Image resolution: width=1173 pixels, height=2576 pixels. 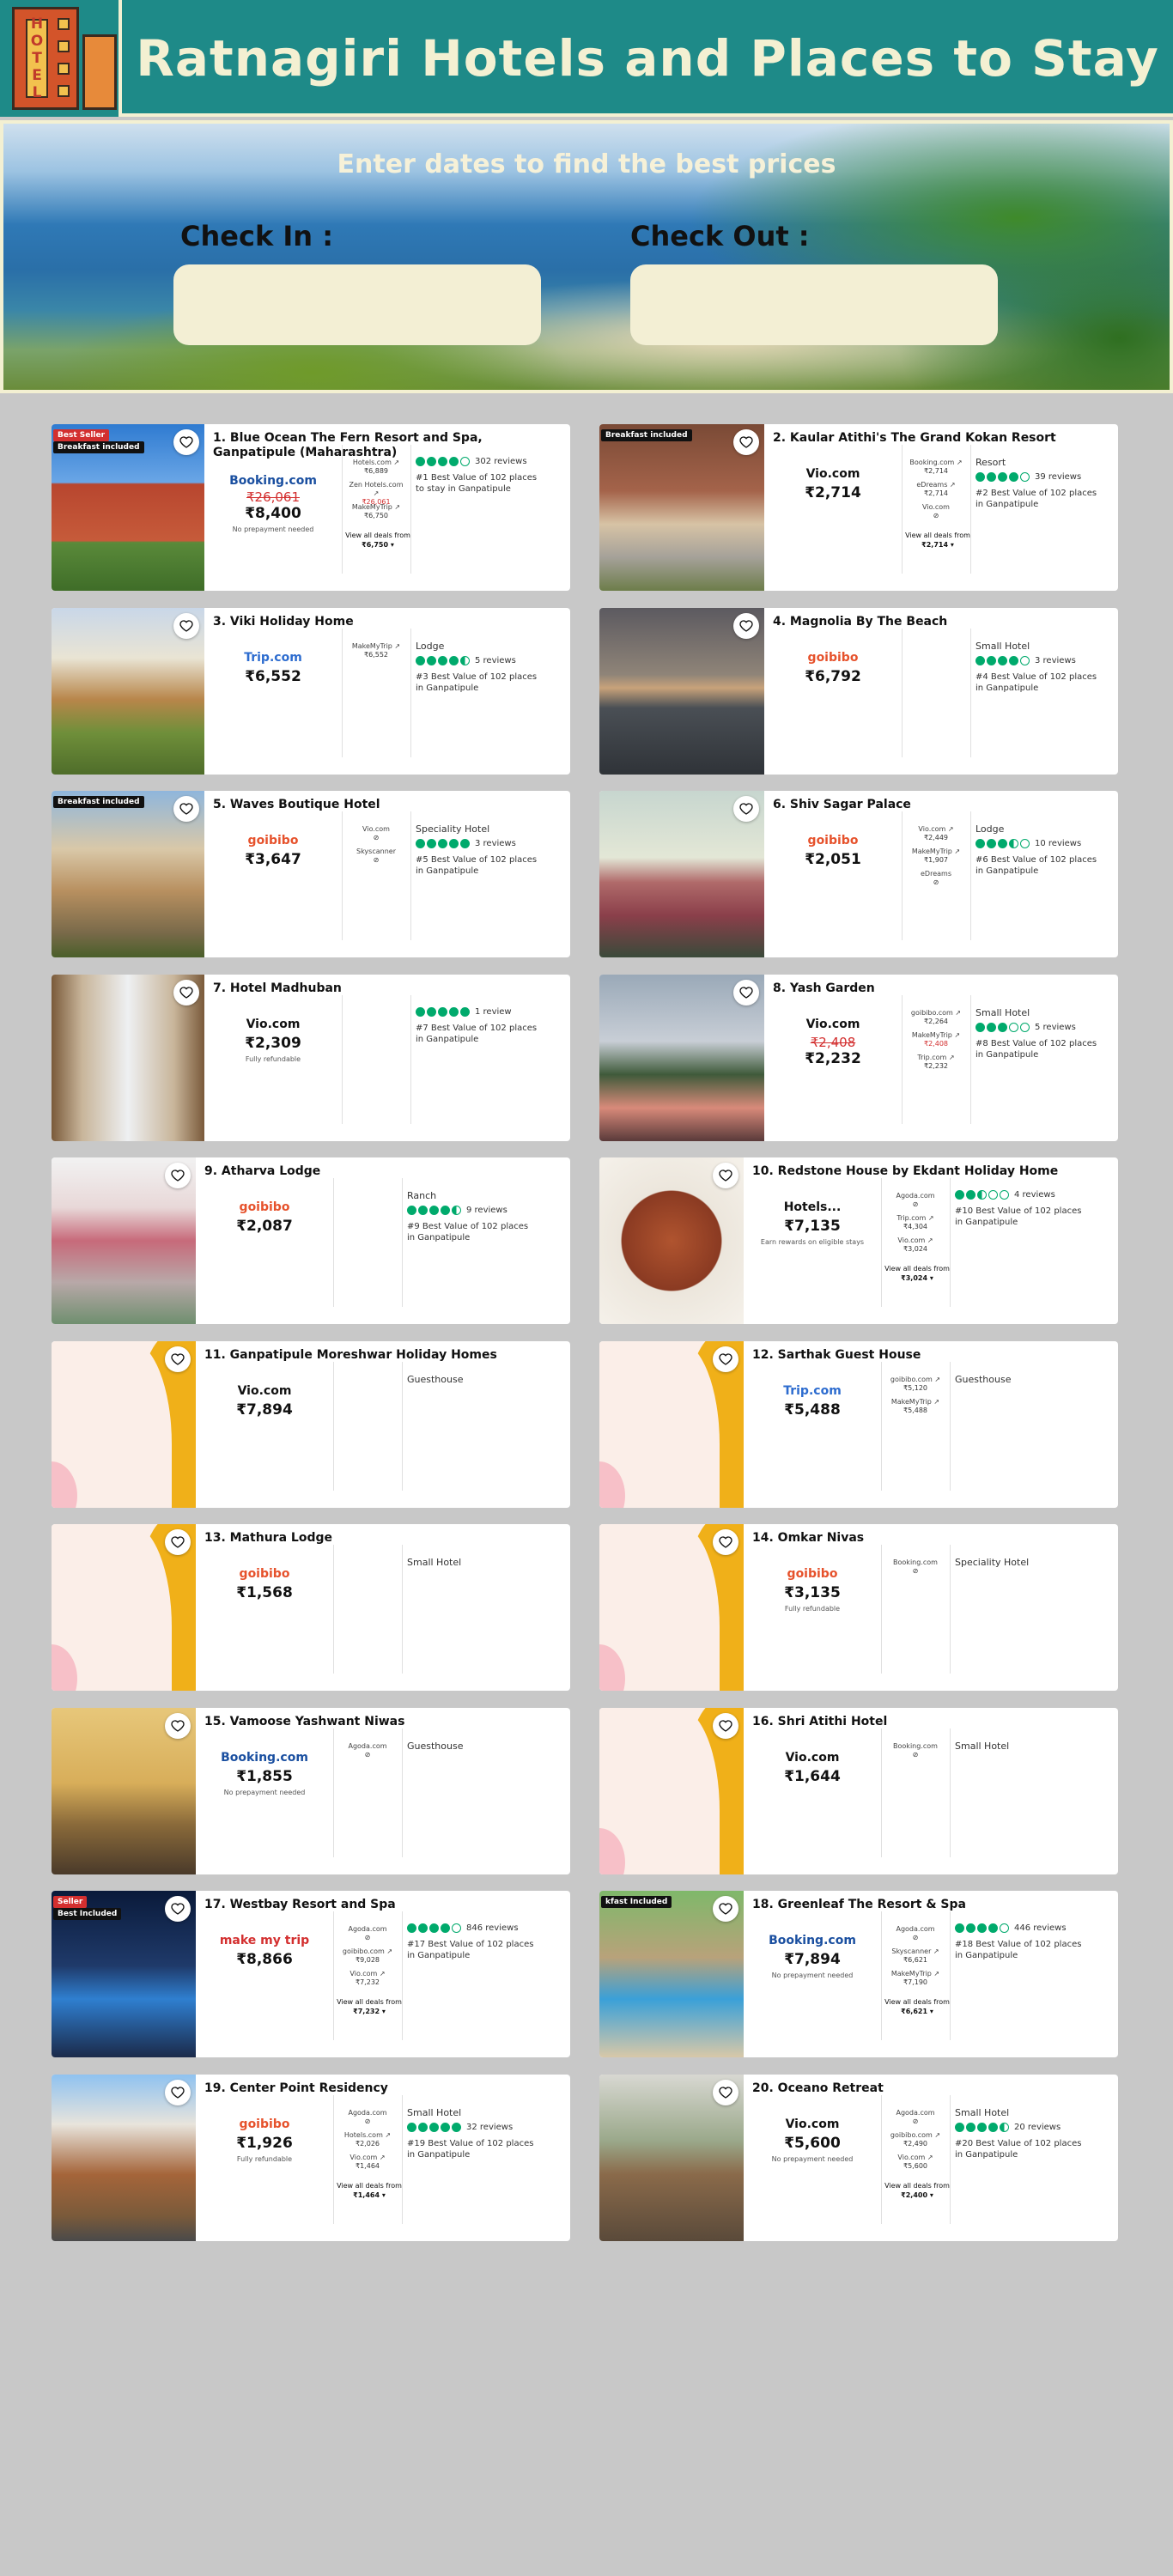 I want to click on review-count: 446 reviews, so click(x=1040, y=1928).